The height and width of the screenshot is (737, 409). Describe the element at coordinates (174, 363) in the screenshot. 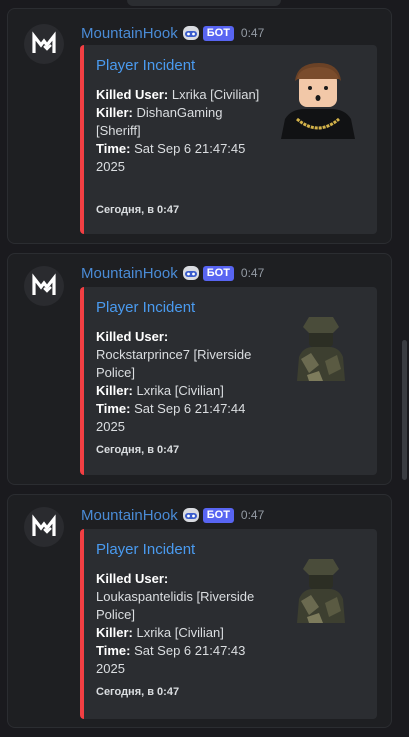

I see `killed-user-value: Rockstarprince7 [Riverside Police]` at that location.